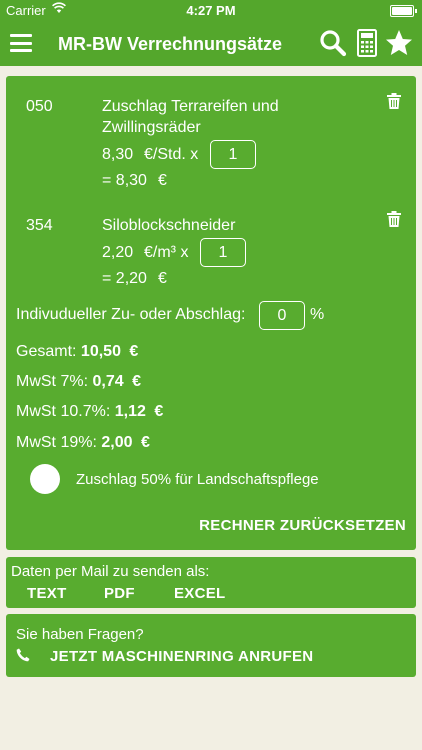  What do you see at coordinates (181, 656) in the screenshot?
I see `call-button: JETZT MASCHINENRING ANRUFEN` at bounding box center [181, 656].